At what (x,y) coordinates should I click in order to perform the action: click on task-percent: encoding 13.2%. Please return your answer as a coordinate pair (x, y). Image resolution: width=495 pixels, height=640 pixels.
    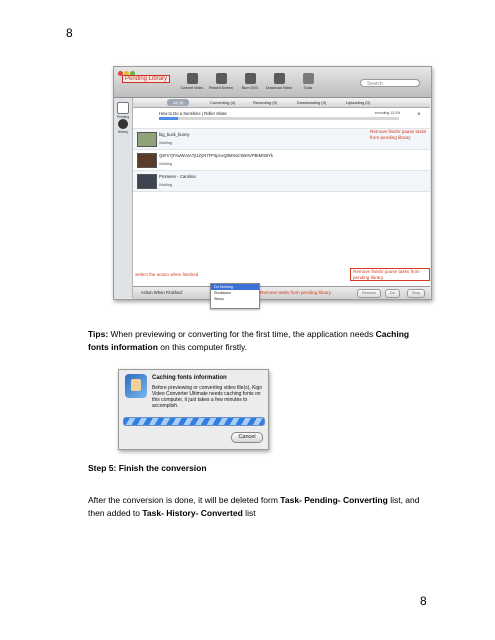
    Looking at the image, I should click on (388, 113).